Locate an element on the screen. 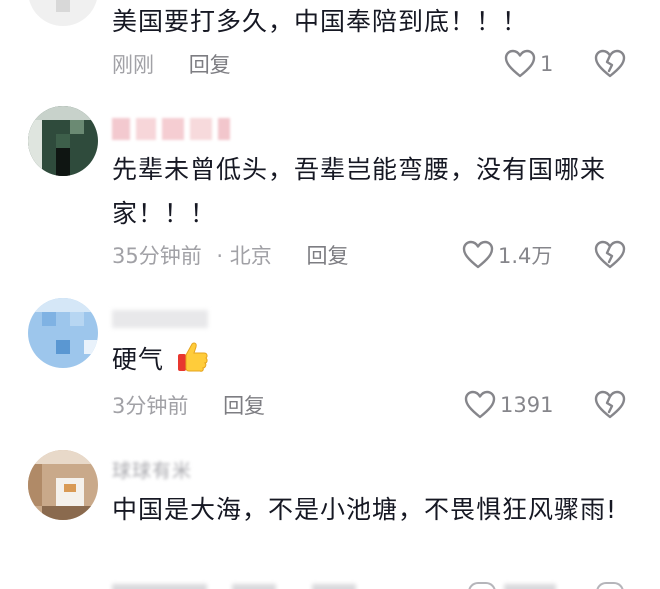 Image resolution: width=660 pixels, height=589 pixels. like-button: 1391 is located at coordinates (508, 405).